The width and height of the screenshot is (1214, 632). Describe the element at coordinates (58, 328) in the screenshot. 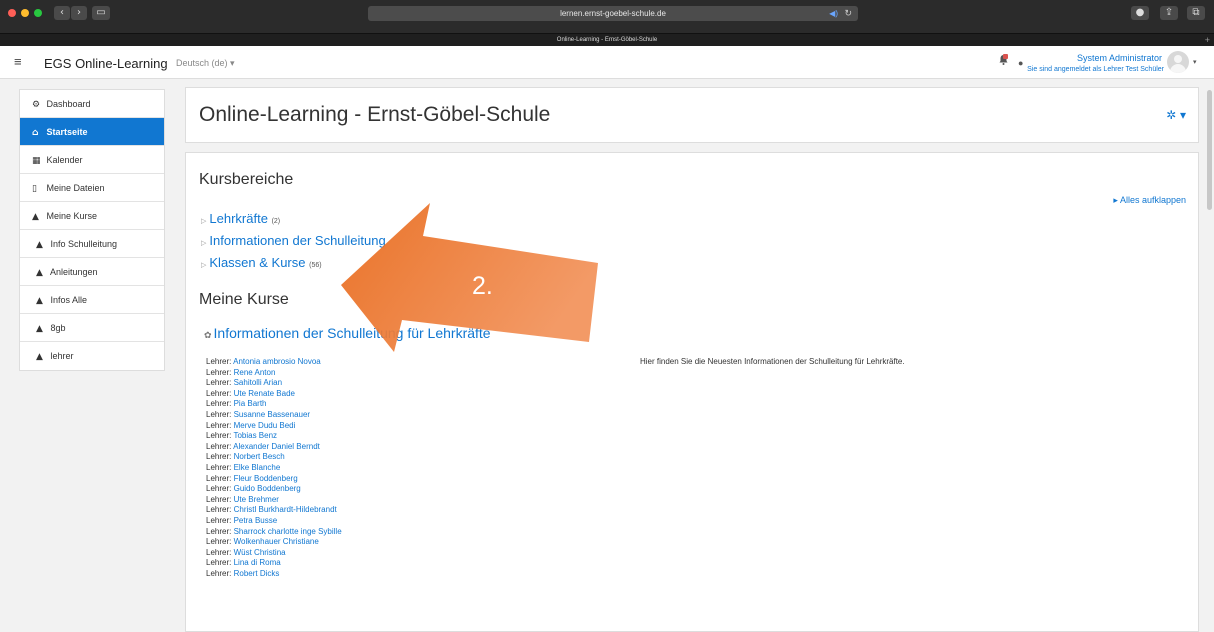

I see `sidebar-item-label: 8gb` at that location.